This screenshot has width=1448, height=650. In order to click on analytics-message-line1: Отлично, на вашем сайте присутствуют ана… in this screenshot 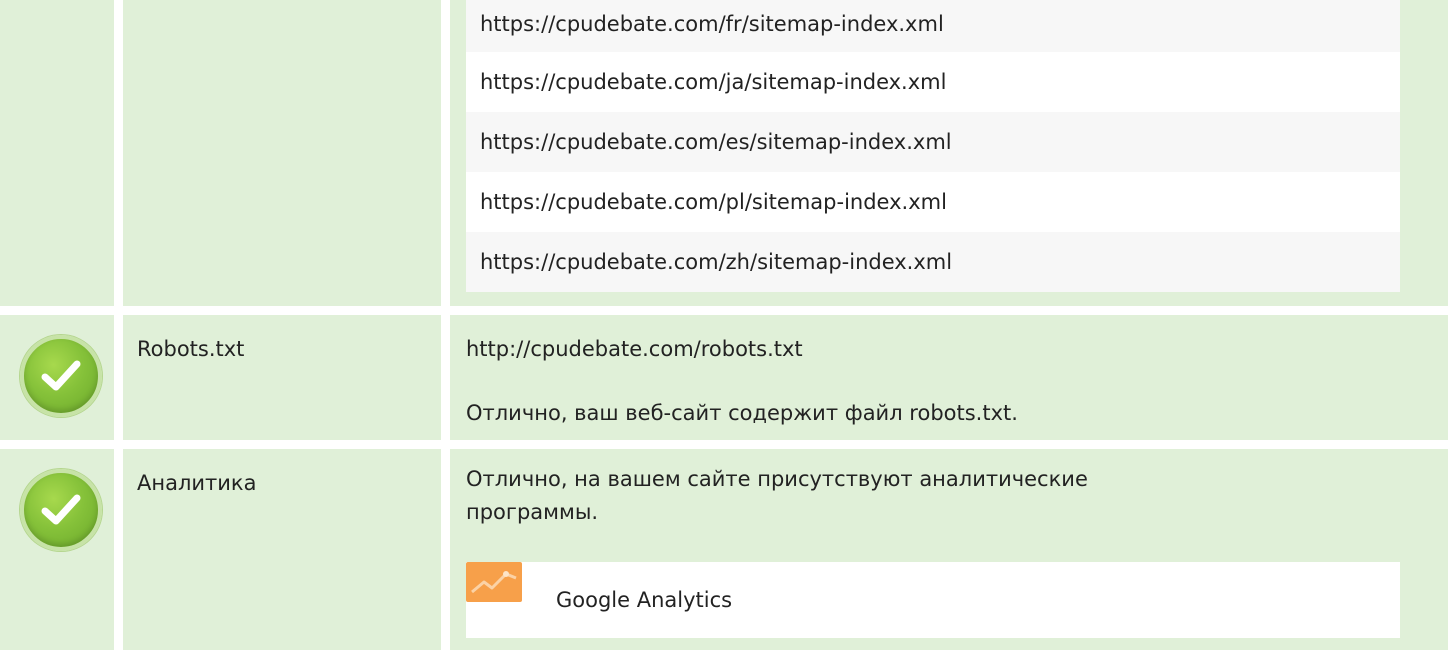, I will do `click(777, 479)`.